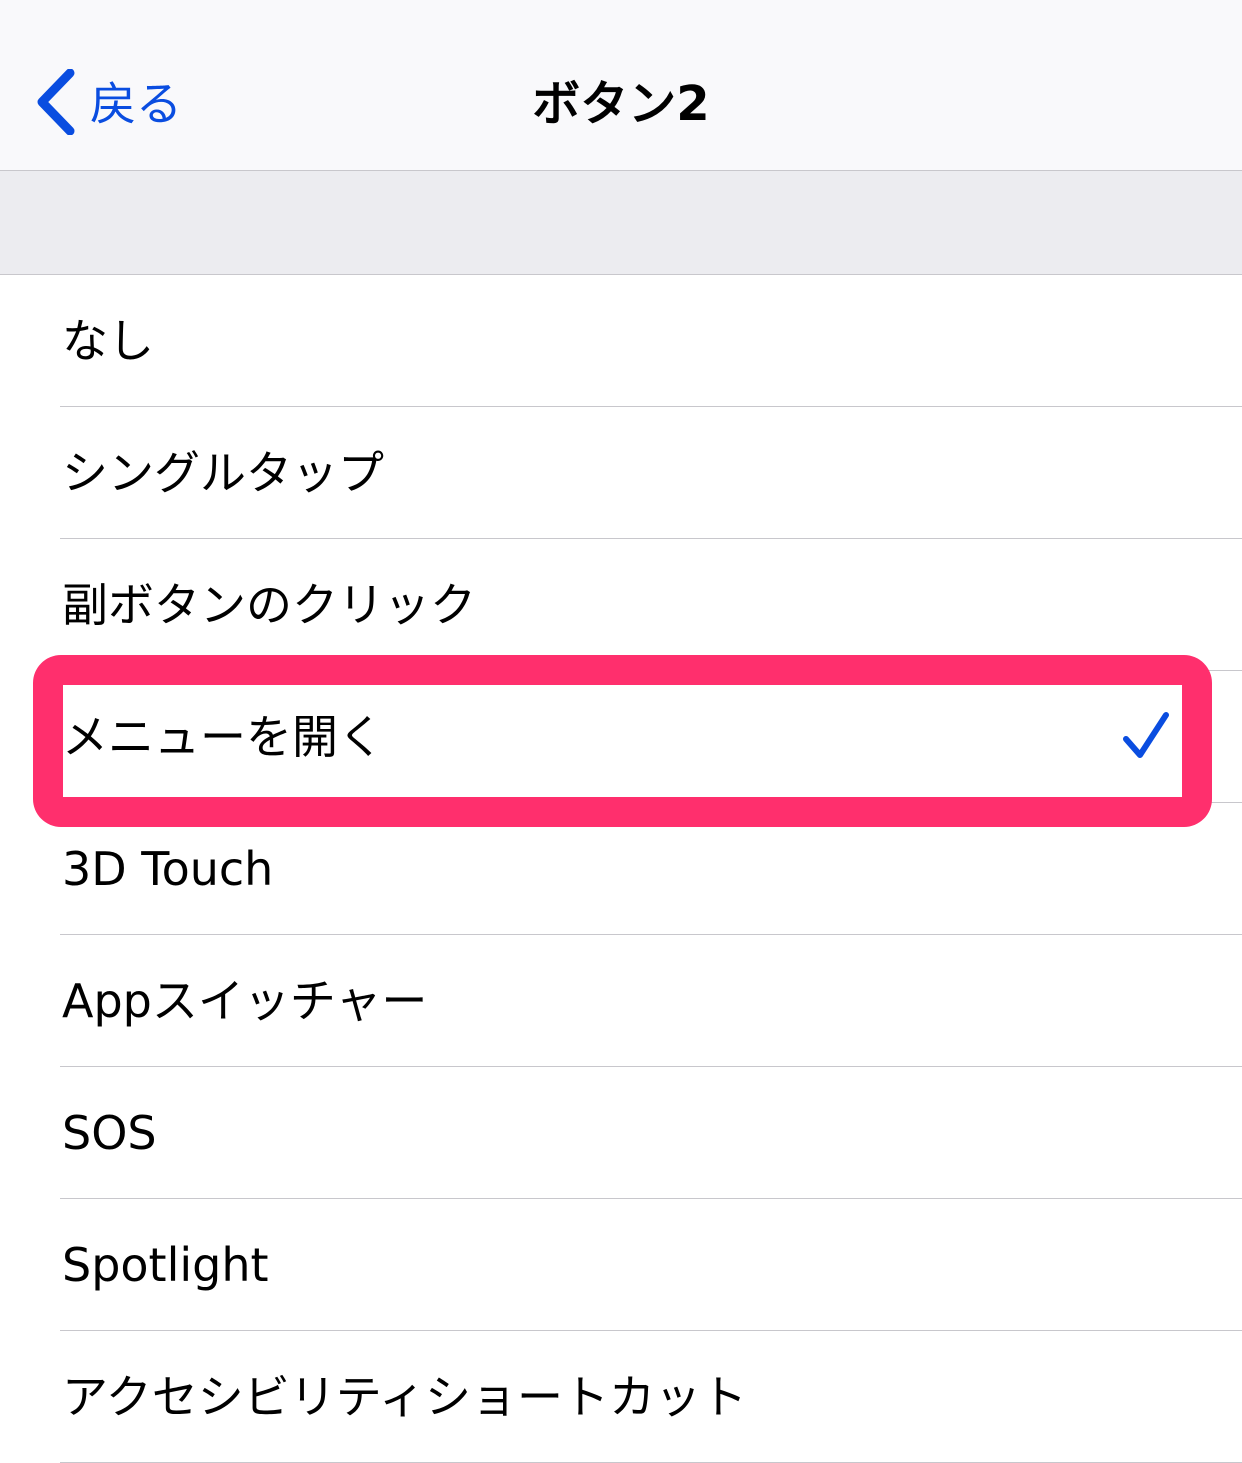 This screenshot has height=1463, width=1242. I want to click on option-label: 副ボタンのクリック, so click(269, 605).